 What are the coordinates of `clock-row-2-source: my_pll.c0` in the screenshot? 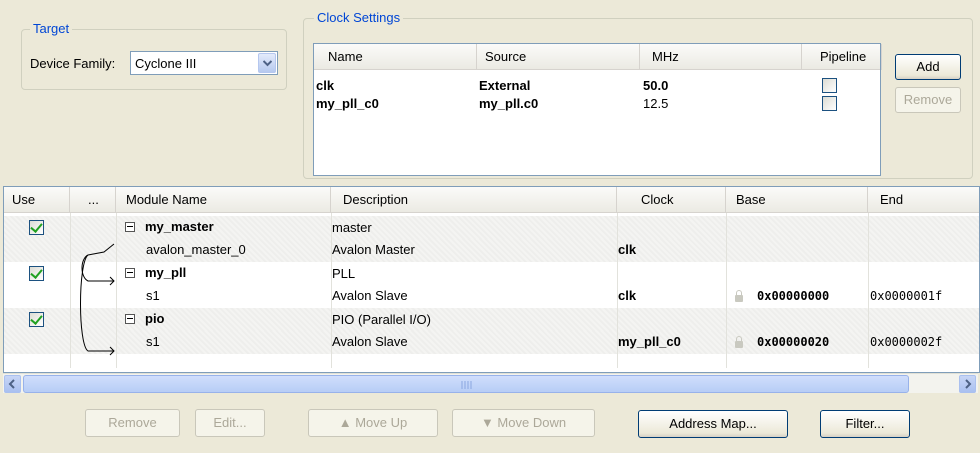 It's located at (508, 103).